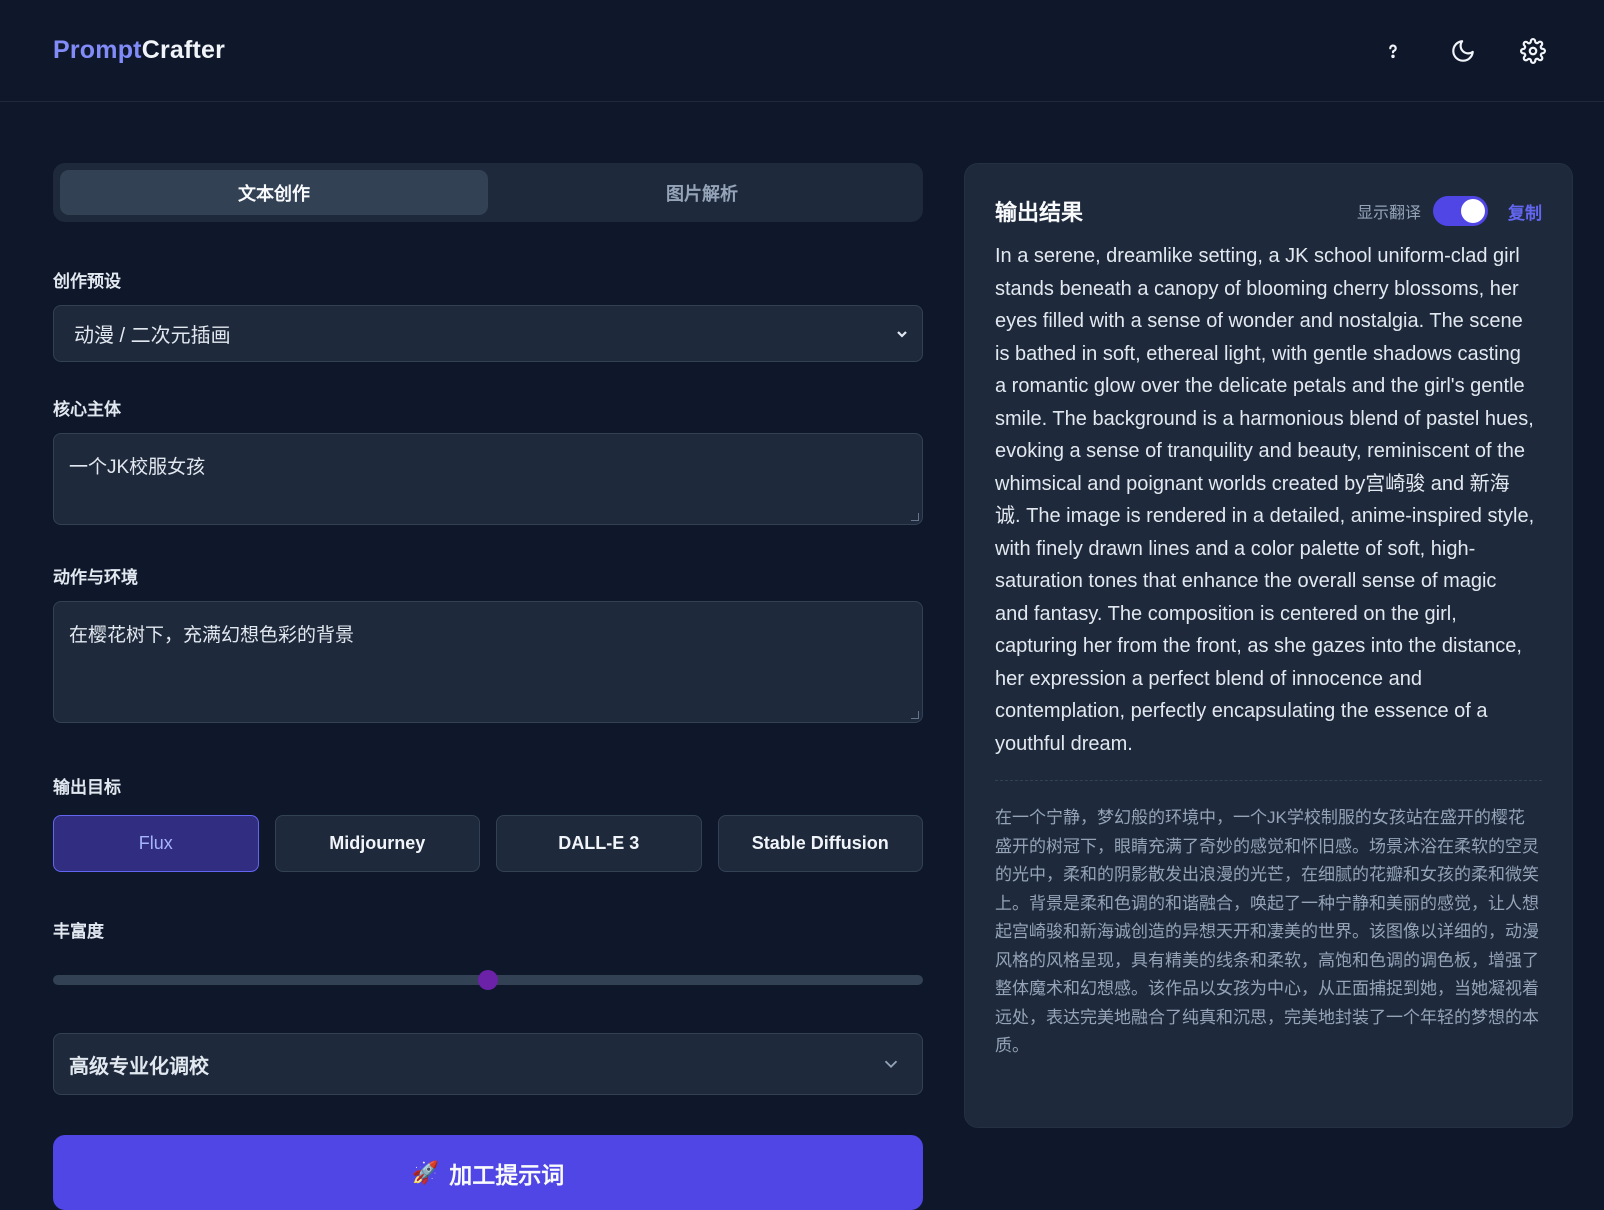  Describe the element at coordinates (488, 1064) in the screenshot. I see `advanced-tuning-accordion: 高级专业化调校` at that location.